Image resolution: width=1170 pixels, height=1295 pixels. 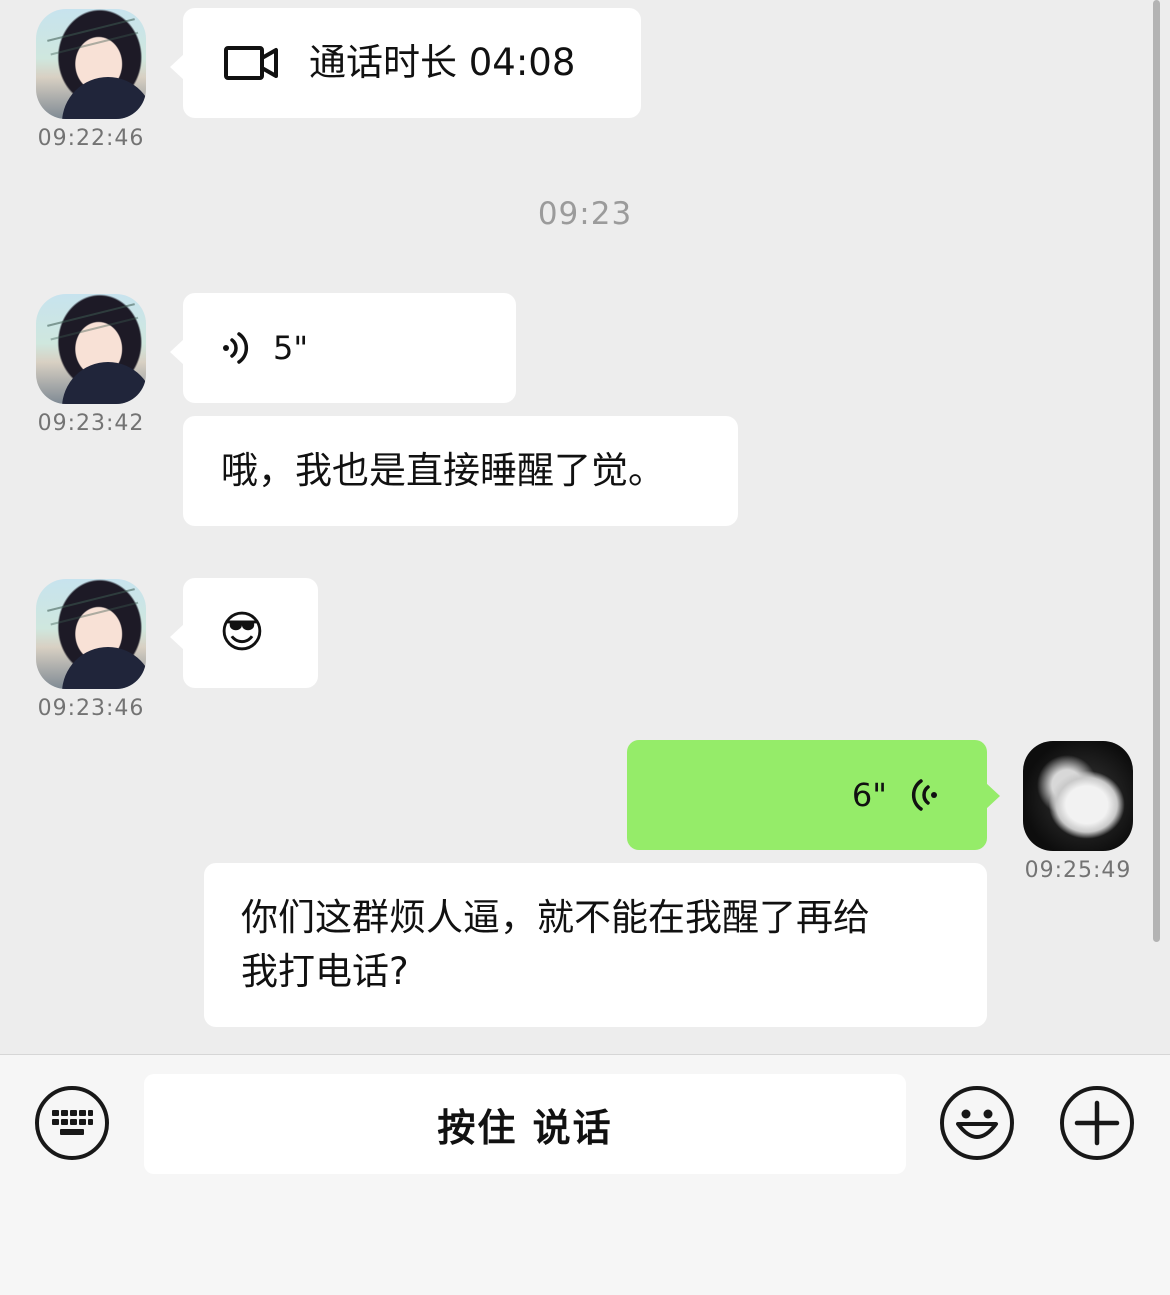 I want to click on emoji-message-bubble: 😎, so click(x=244, y=633).